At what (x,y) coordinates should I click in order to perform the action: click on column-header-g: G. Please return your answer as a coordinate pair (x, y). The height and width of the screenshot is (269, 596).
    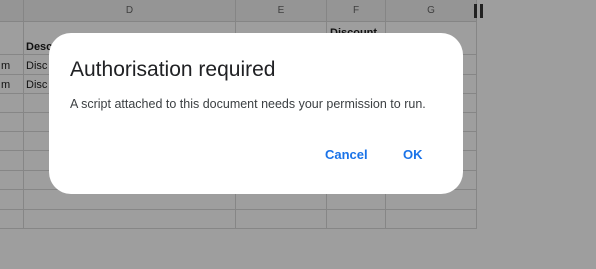
    Looking at the image, I should click on (431, 11).